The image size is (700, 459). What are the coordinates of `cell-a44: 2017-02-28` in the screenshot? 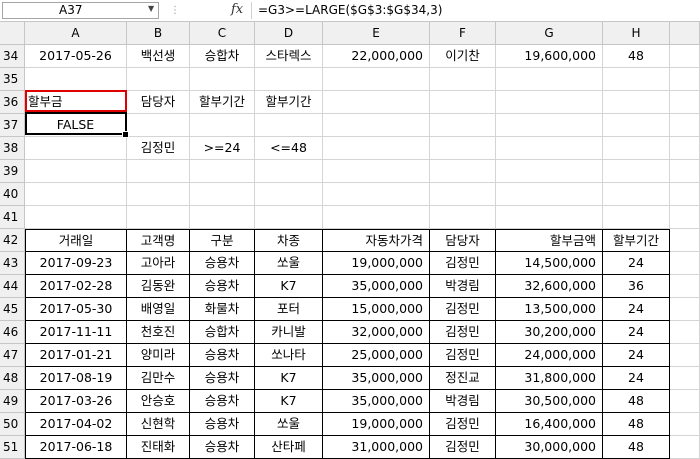 It's located at (76, 286).